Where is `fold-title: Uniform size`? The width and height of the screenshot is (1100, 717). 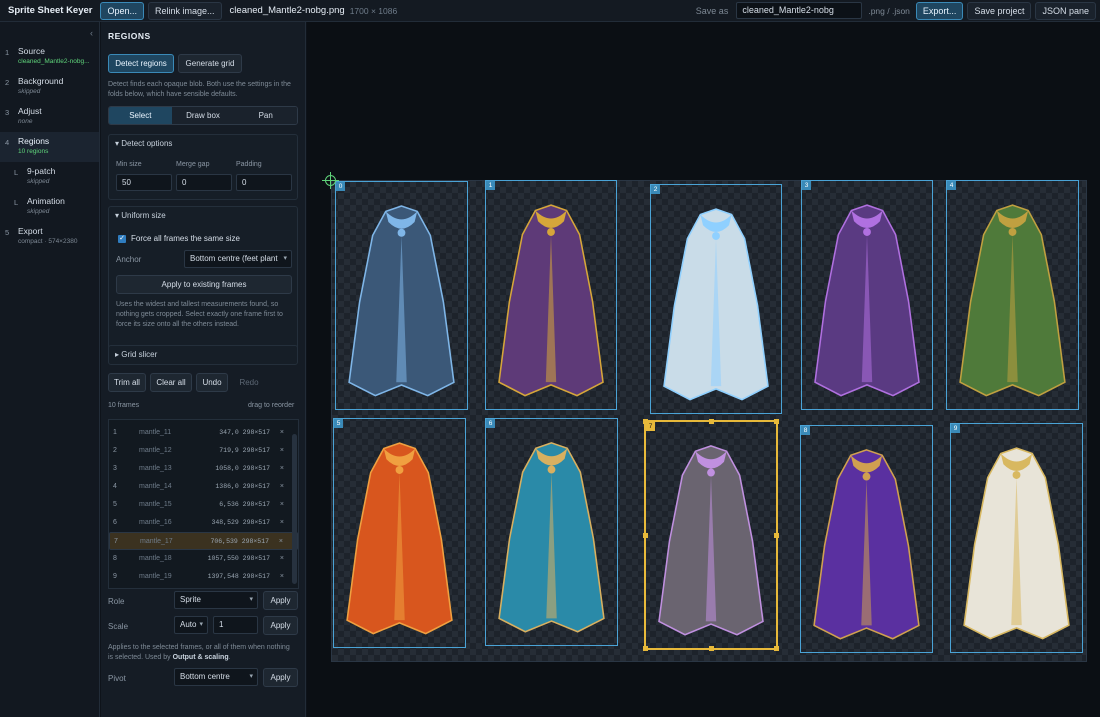 fold-title: Uniform size is located at coordinates (143, 215).